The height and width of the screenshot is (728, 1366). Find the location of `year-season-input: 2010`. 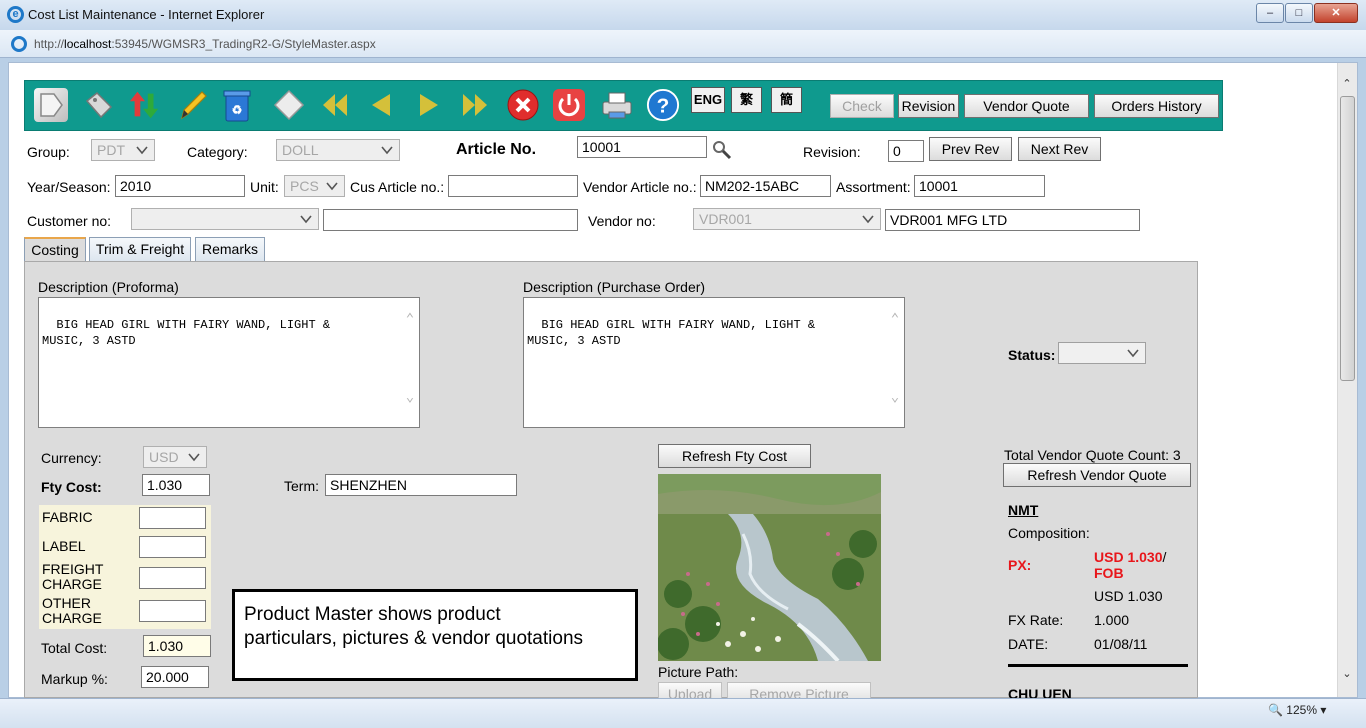

year-season-input: 2010 is located at coordinates (180, 186).